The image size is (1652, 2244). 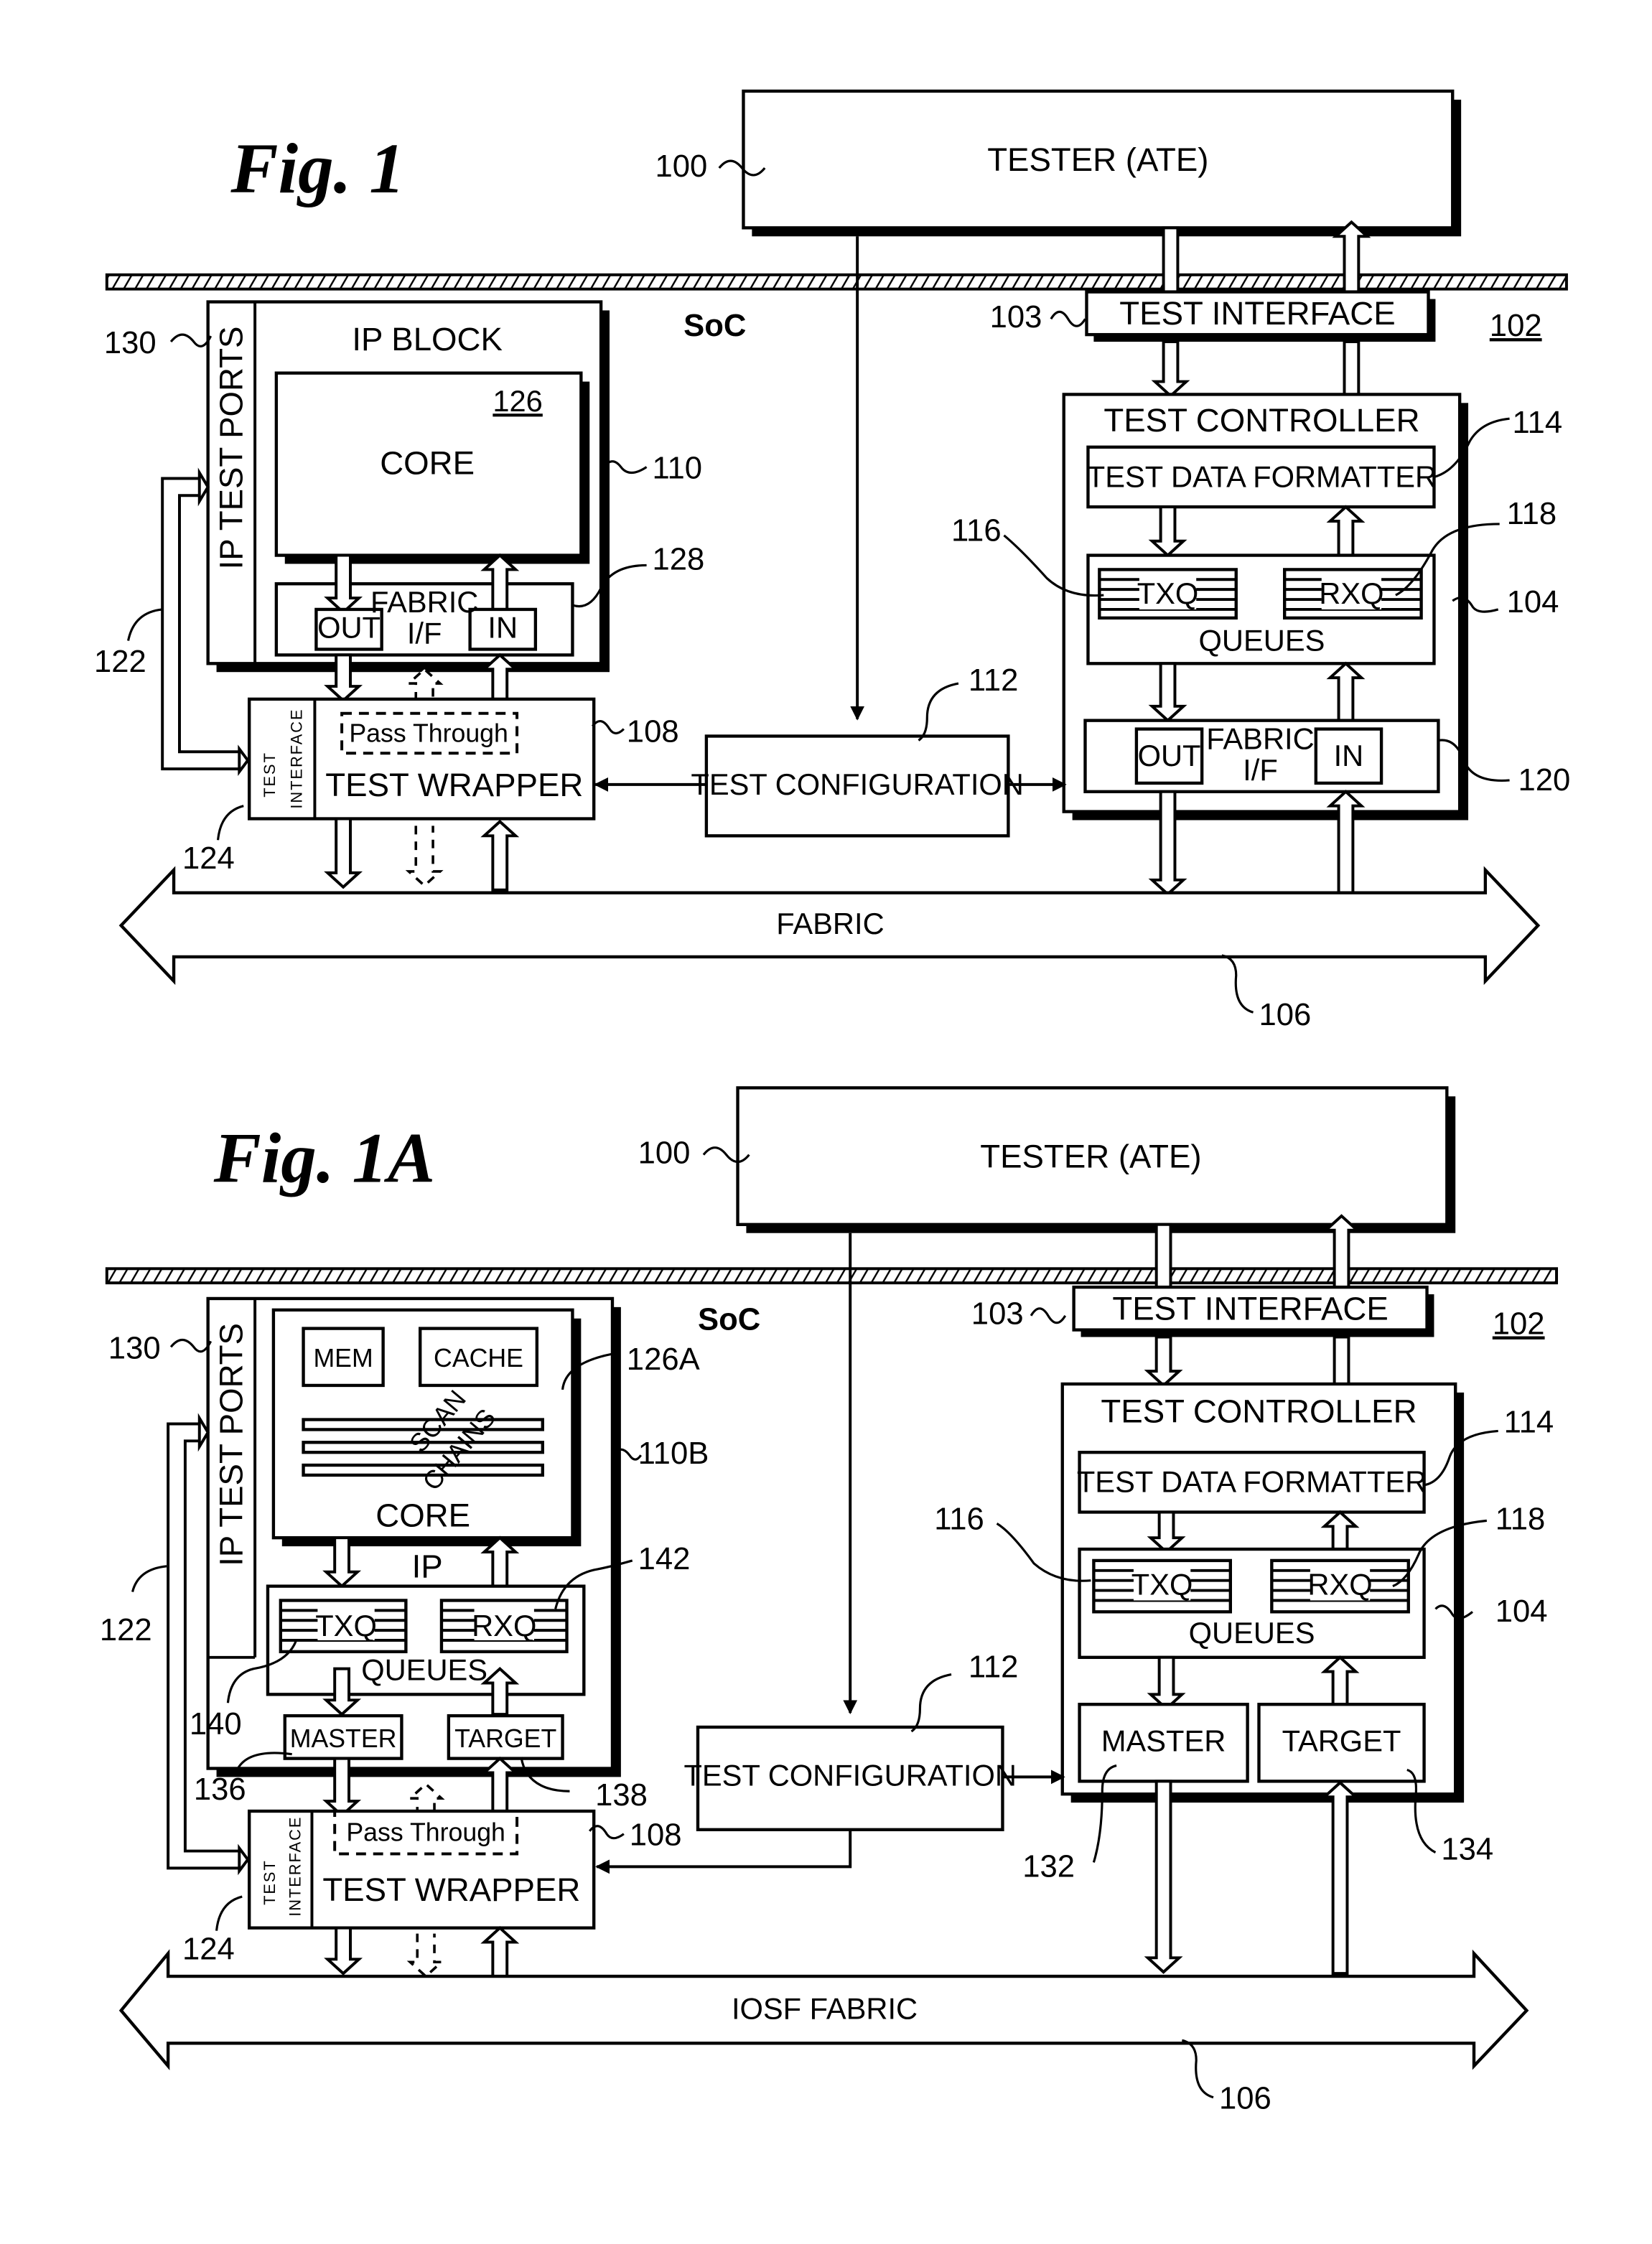 I want to click on ip-queues-label: QUEUES, so click(x=424, y=1670).